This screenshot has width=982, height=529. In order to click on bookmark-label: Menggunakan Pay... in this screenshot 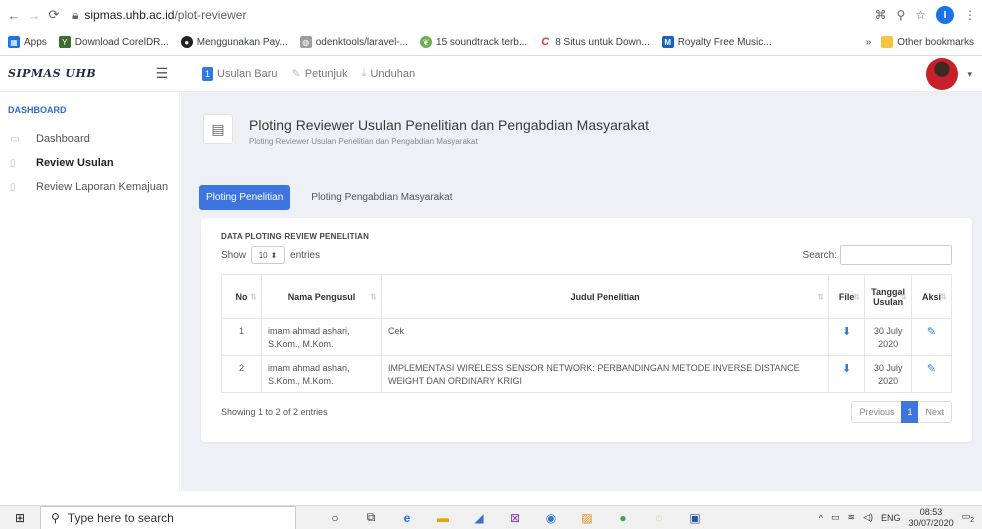, I will do `click(242, 42)`.